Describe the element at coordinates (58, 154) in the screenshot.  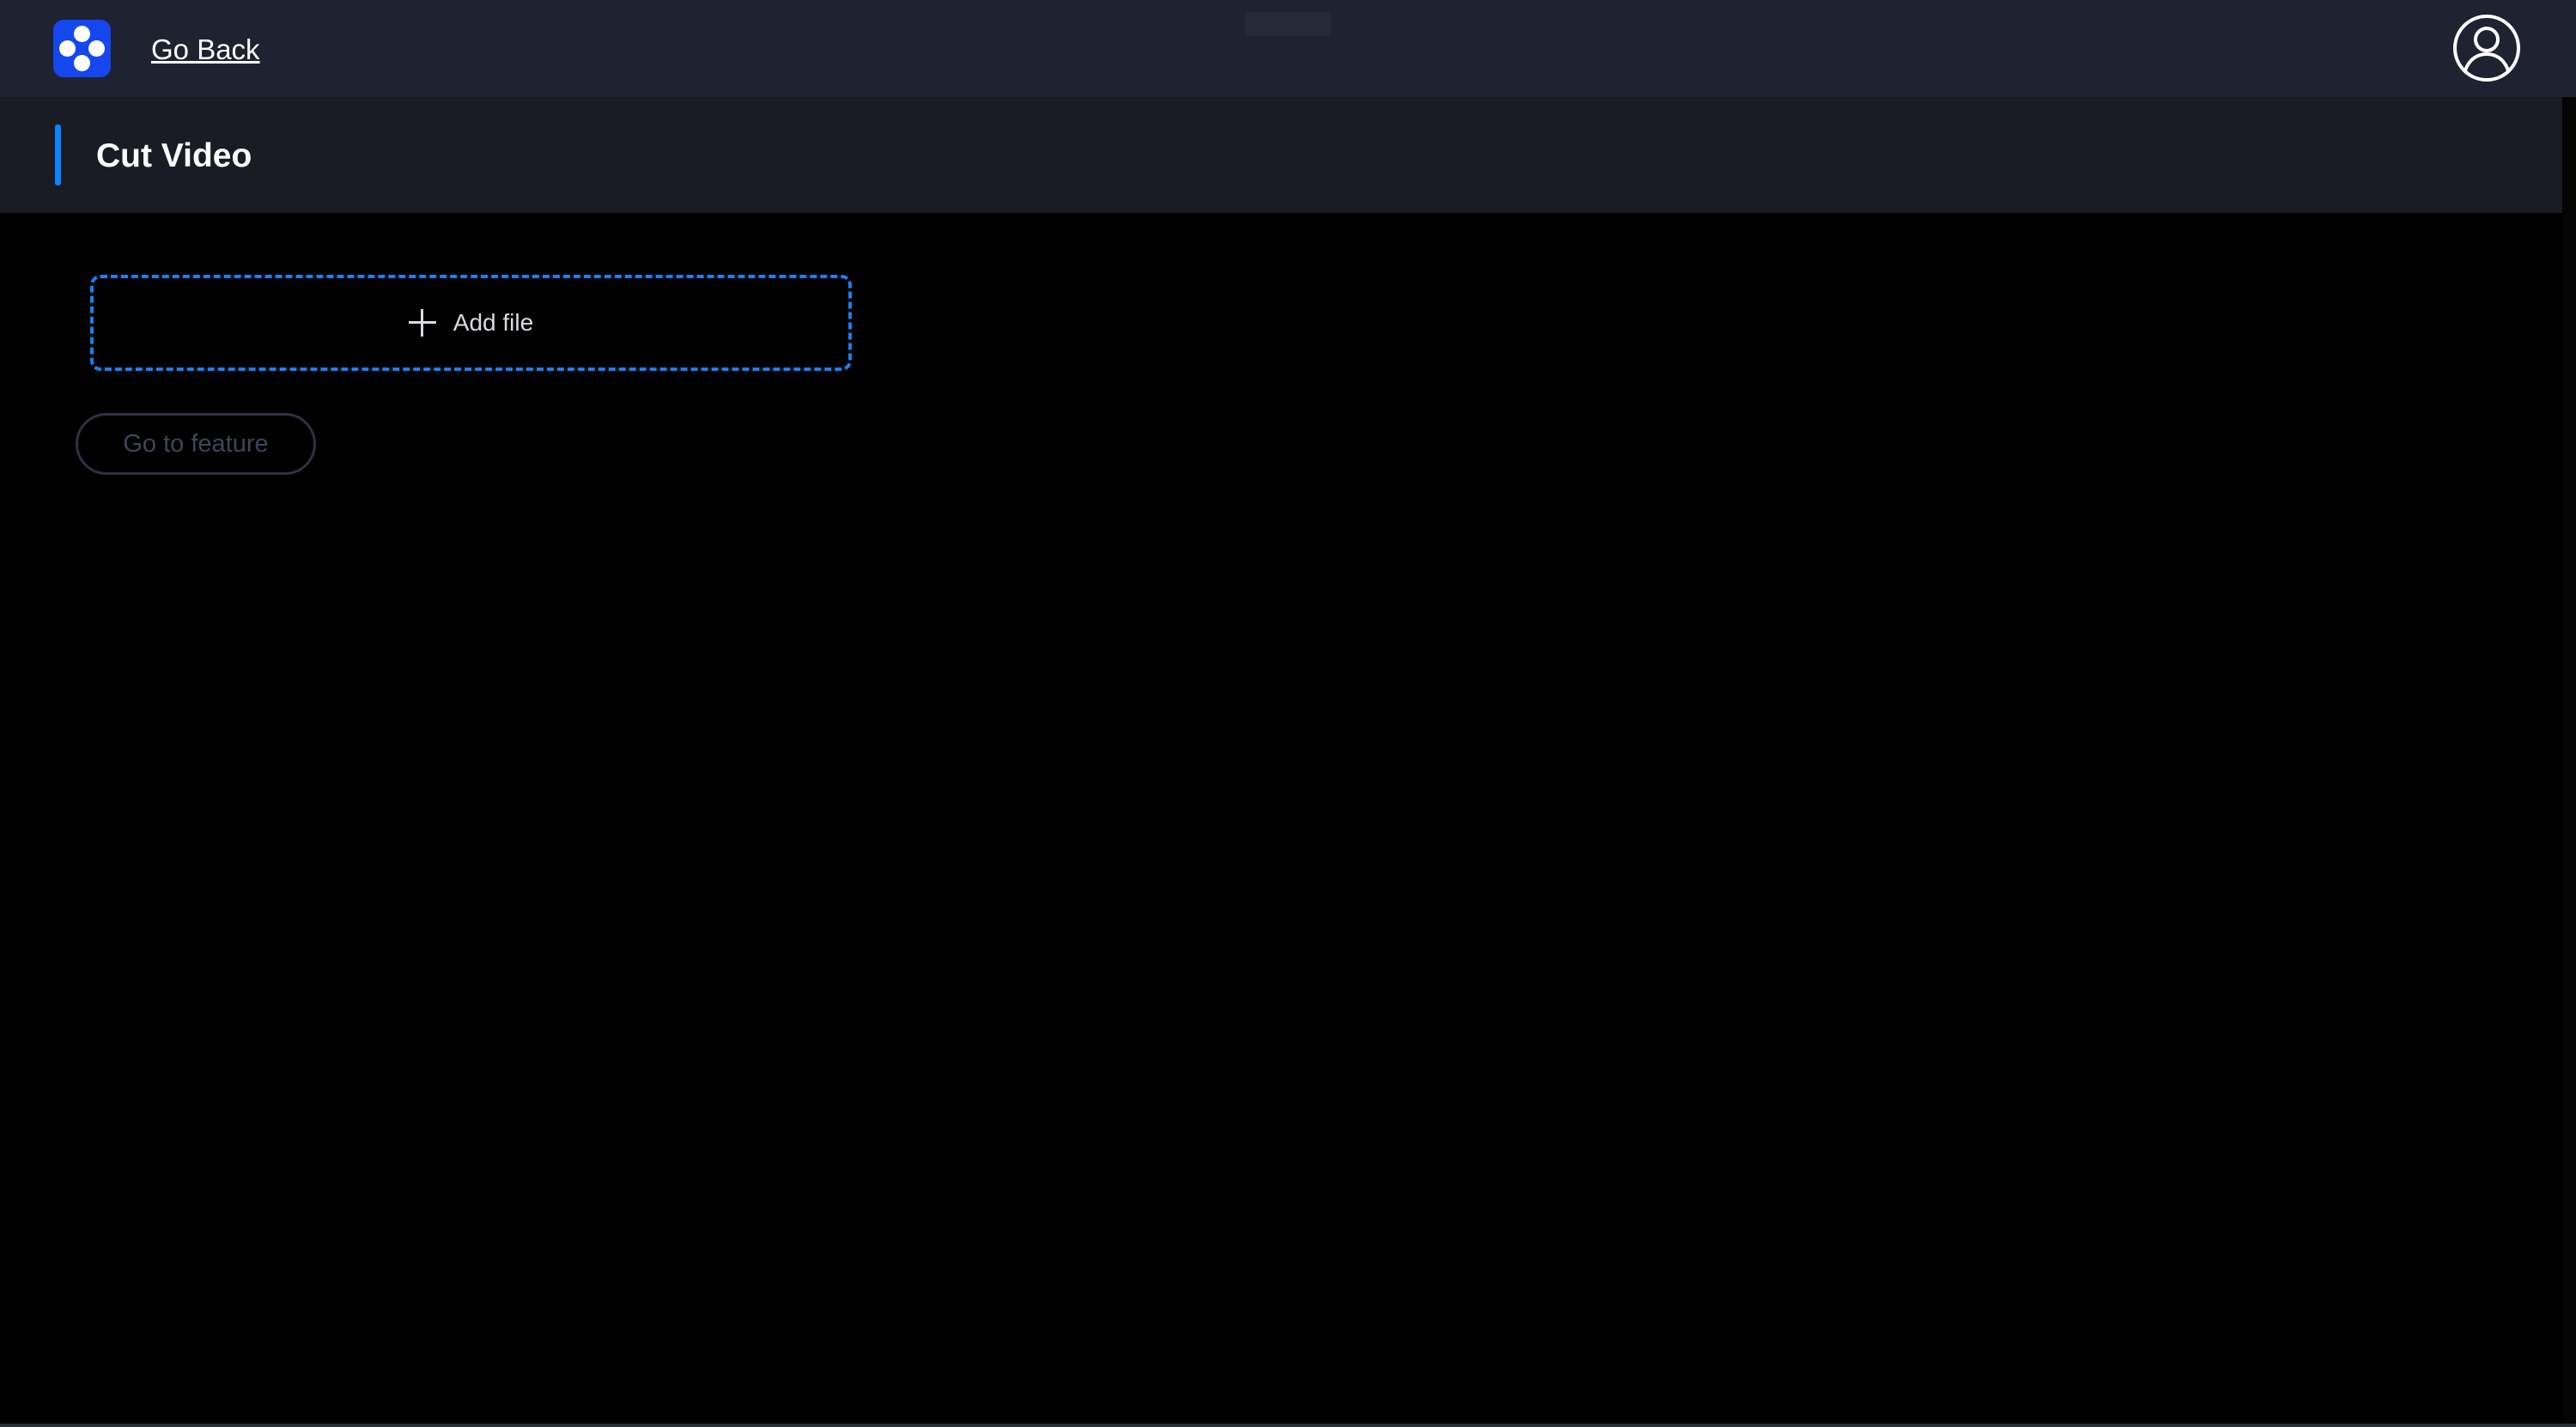
I see `title-accent-bar` at that location.